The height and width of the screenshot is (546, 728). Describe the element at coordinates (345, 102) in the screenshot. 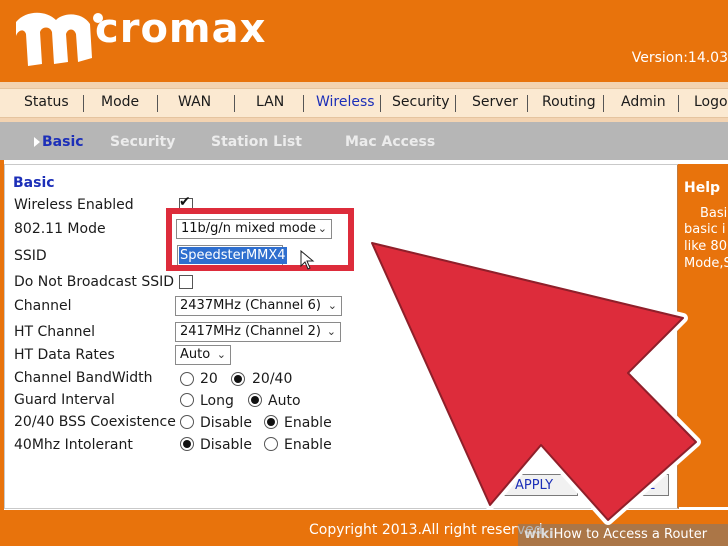

I see `nav-wireless: Wireless` at that location.